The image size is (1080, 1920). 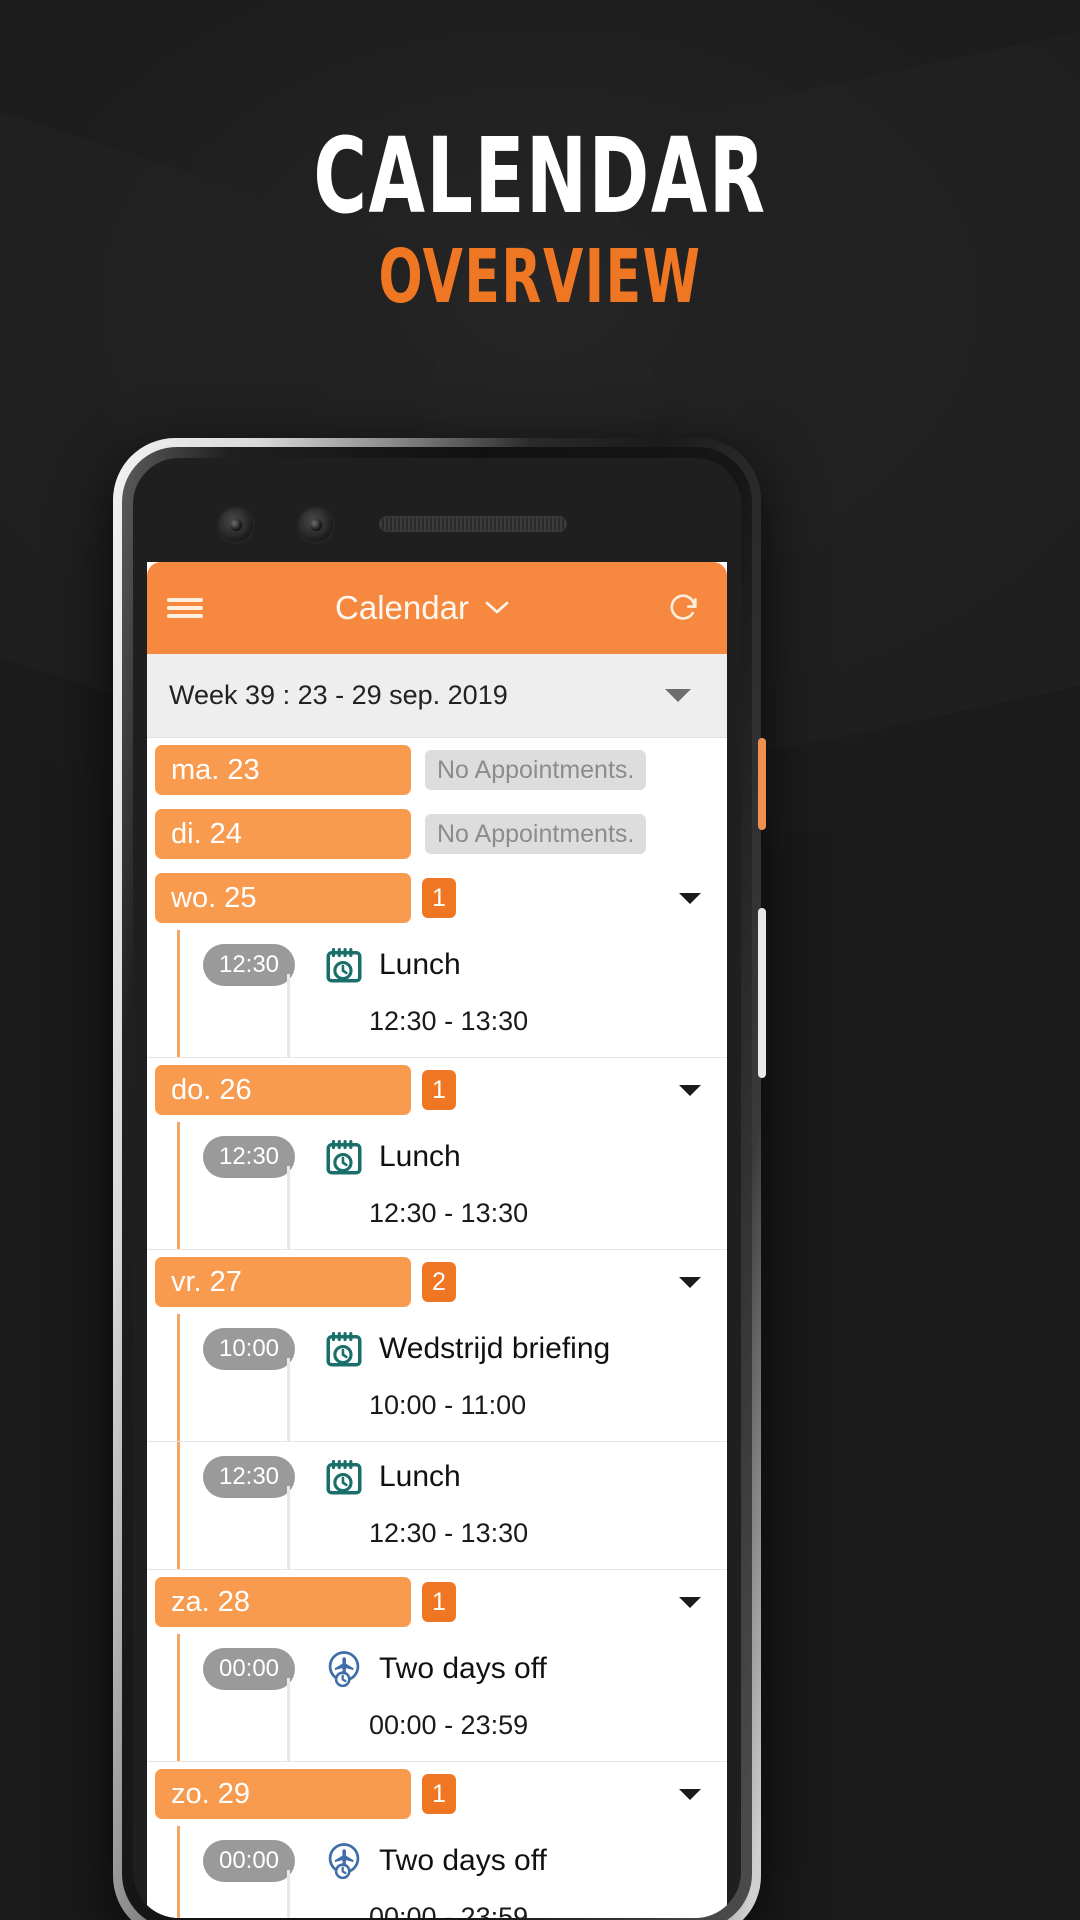 I want to click on appointment-time-range: 10:00 - 11:00, so click(x=448, y=1405).